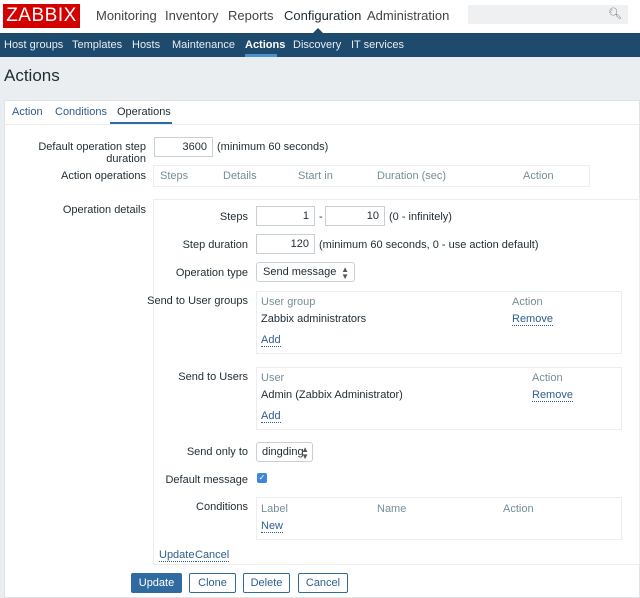  Describe the element at coordinates (177, 555) in the screenshot. I see `operation-update-link: Update` at that location.